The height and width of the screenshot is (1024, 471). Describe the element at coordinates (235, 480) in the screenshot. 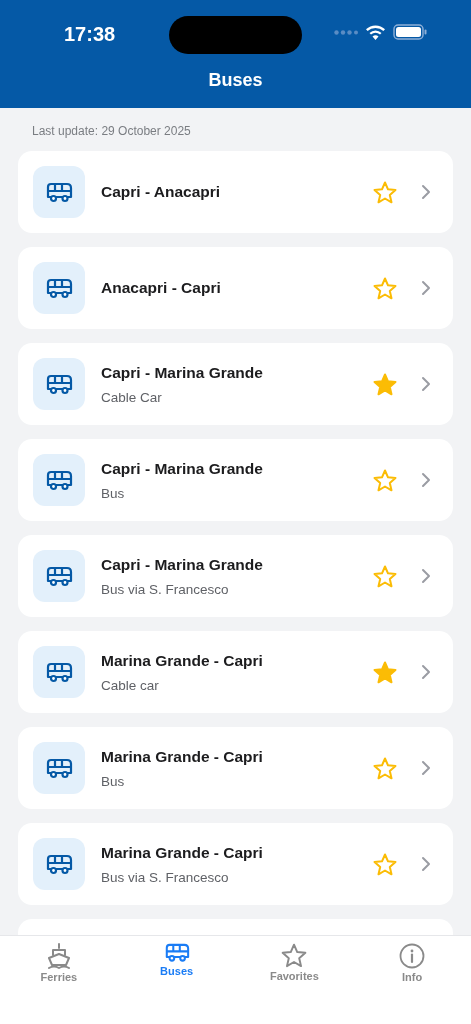

I see `route-card: Capri - Marina Grande Bus` at that location.